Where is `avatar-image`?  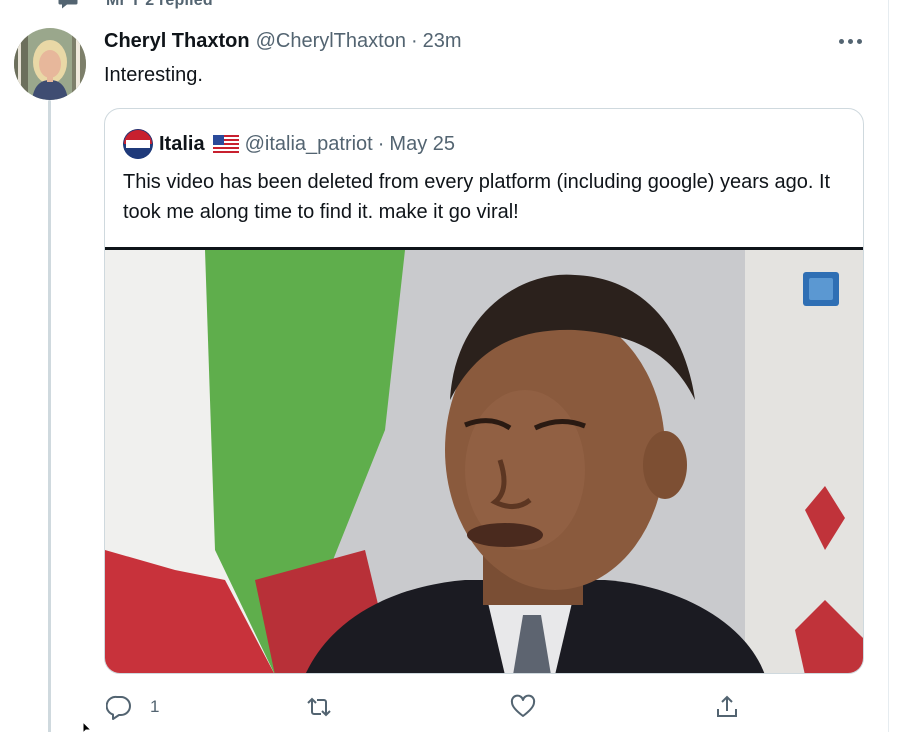 avatar-image is located at coordinates (50, 64).